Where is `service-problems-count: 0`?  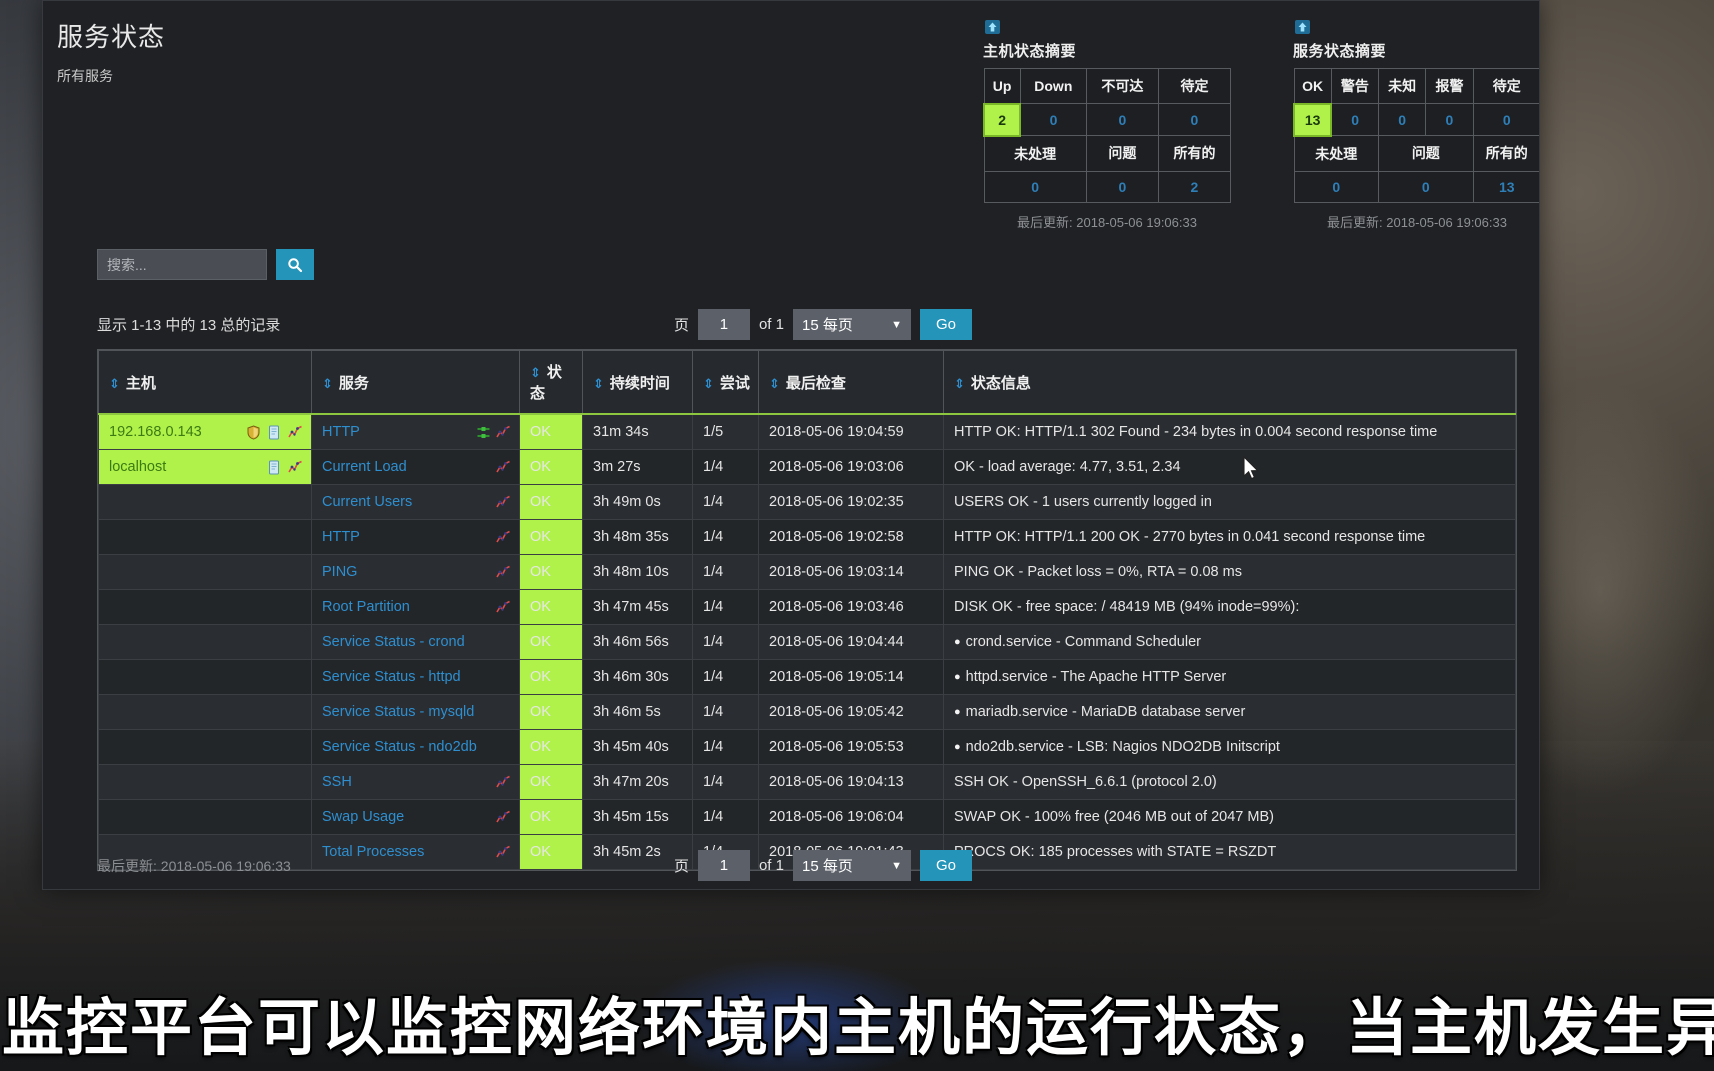 service-problems-count: 0 is located at coordinates (1426, 186).